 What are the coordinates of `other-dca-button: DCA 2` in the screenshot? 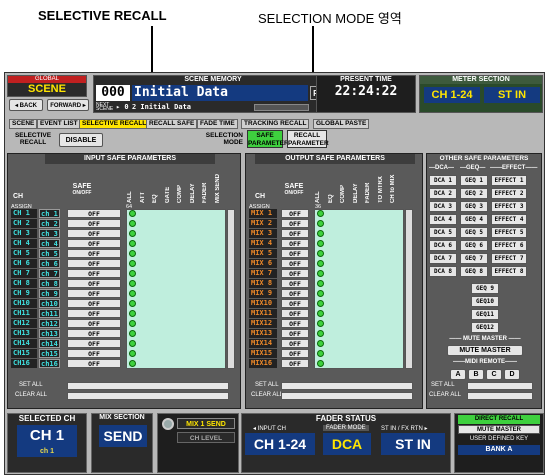 It's located at (443, 193).